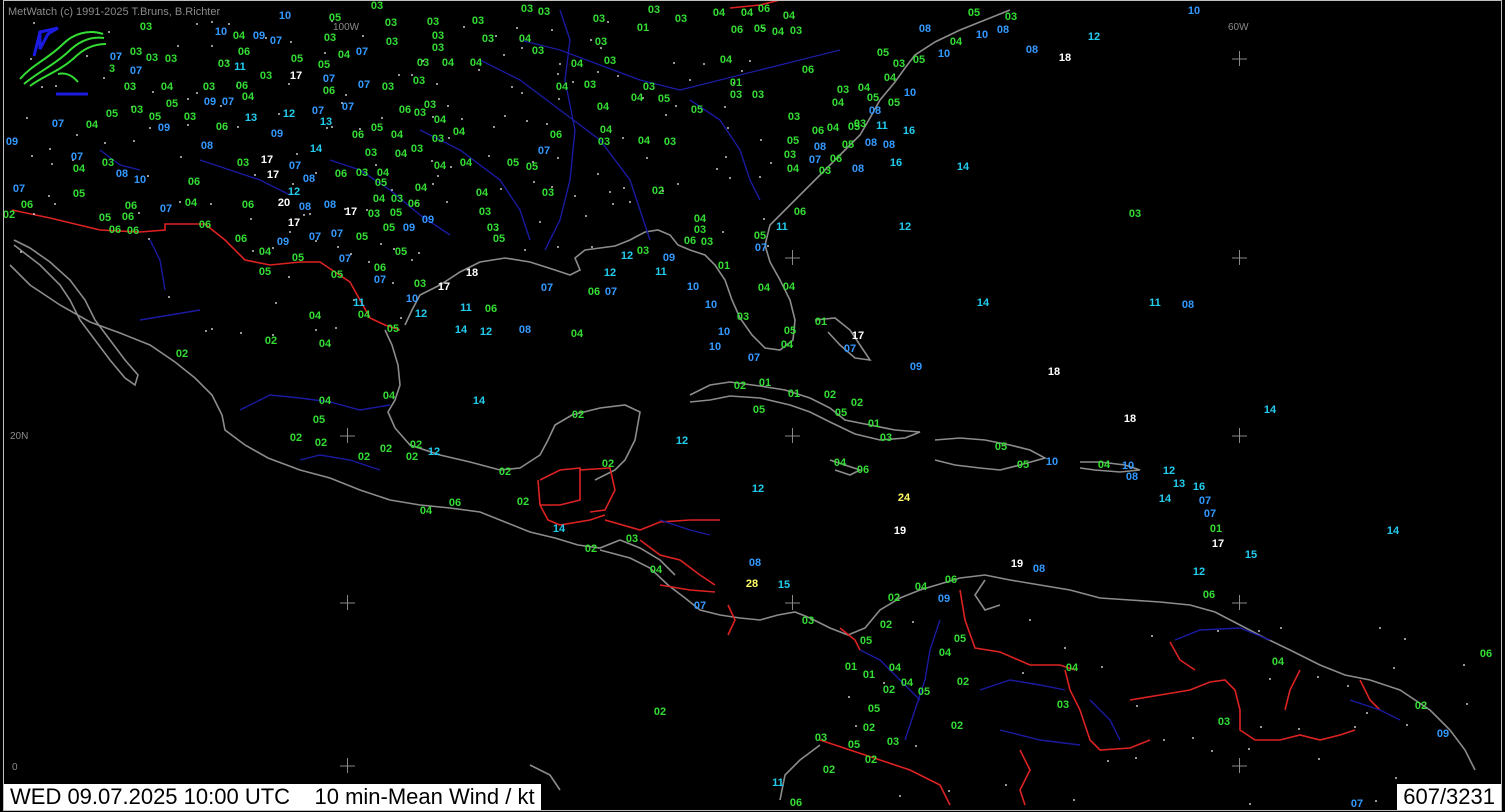 The height and width of the screenshot is (812, 1505). What do you see at coordinates (778, 783) in the screenshot?
I see `wind-value: 11` at bounding box center [778, 783].